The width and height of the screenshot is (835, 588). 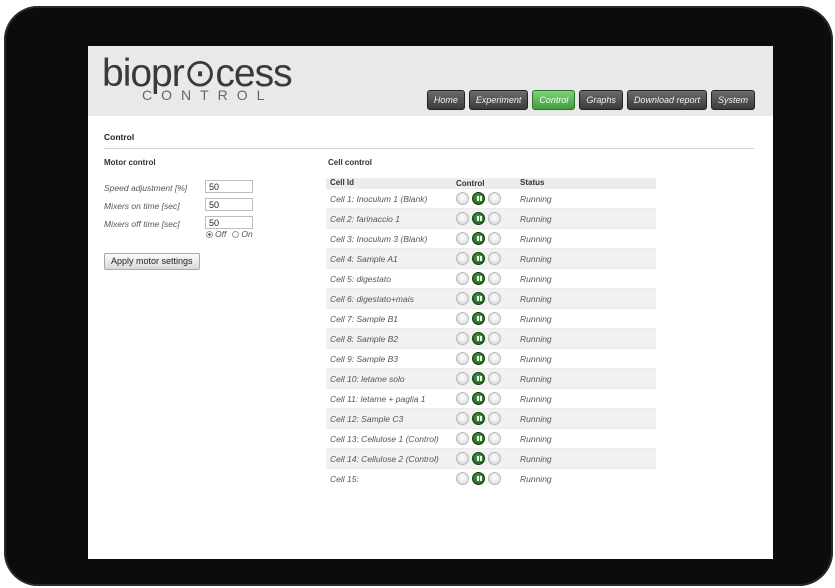 I want to click on motor-control-title: Motor control, so click(x=130, y=162).